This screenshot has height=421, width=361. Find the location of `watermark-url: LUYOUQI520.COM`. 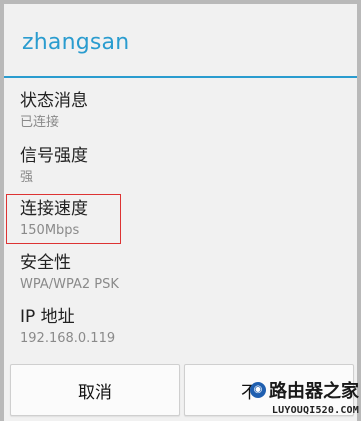

watermark-url: LUYOUQI520.COM is located at coordinates (315, 410).